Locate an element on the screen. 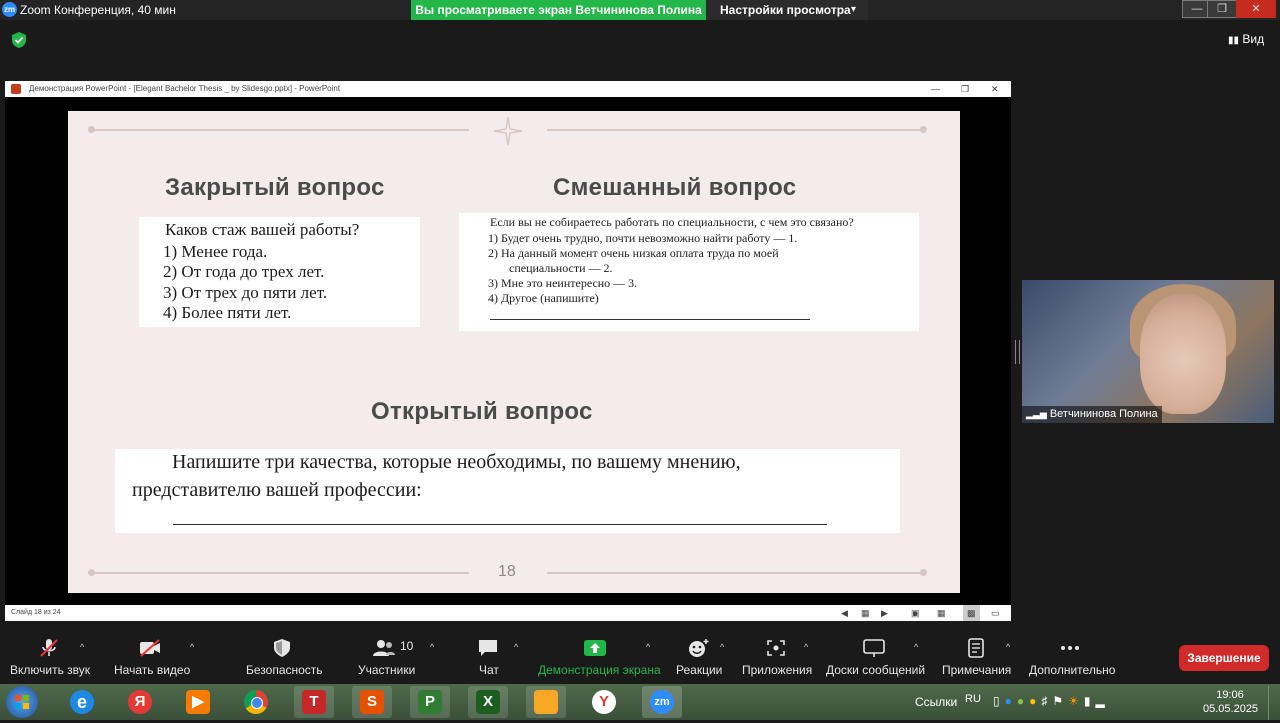 The width and height of the screenshot is (1280, 723). chat-button: ^ Чат is located at coordinates (500, 657).